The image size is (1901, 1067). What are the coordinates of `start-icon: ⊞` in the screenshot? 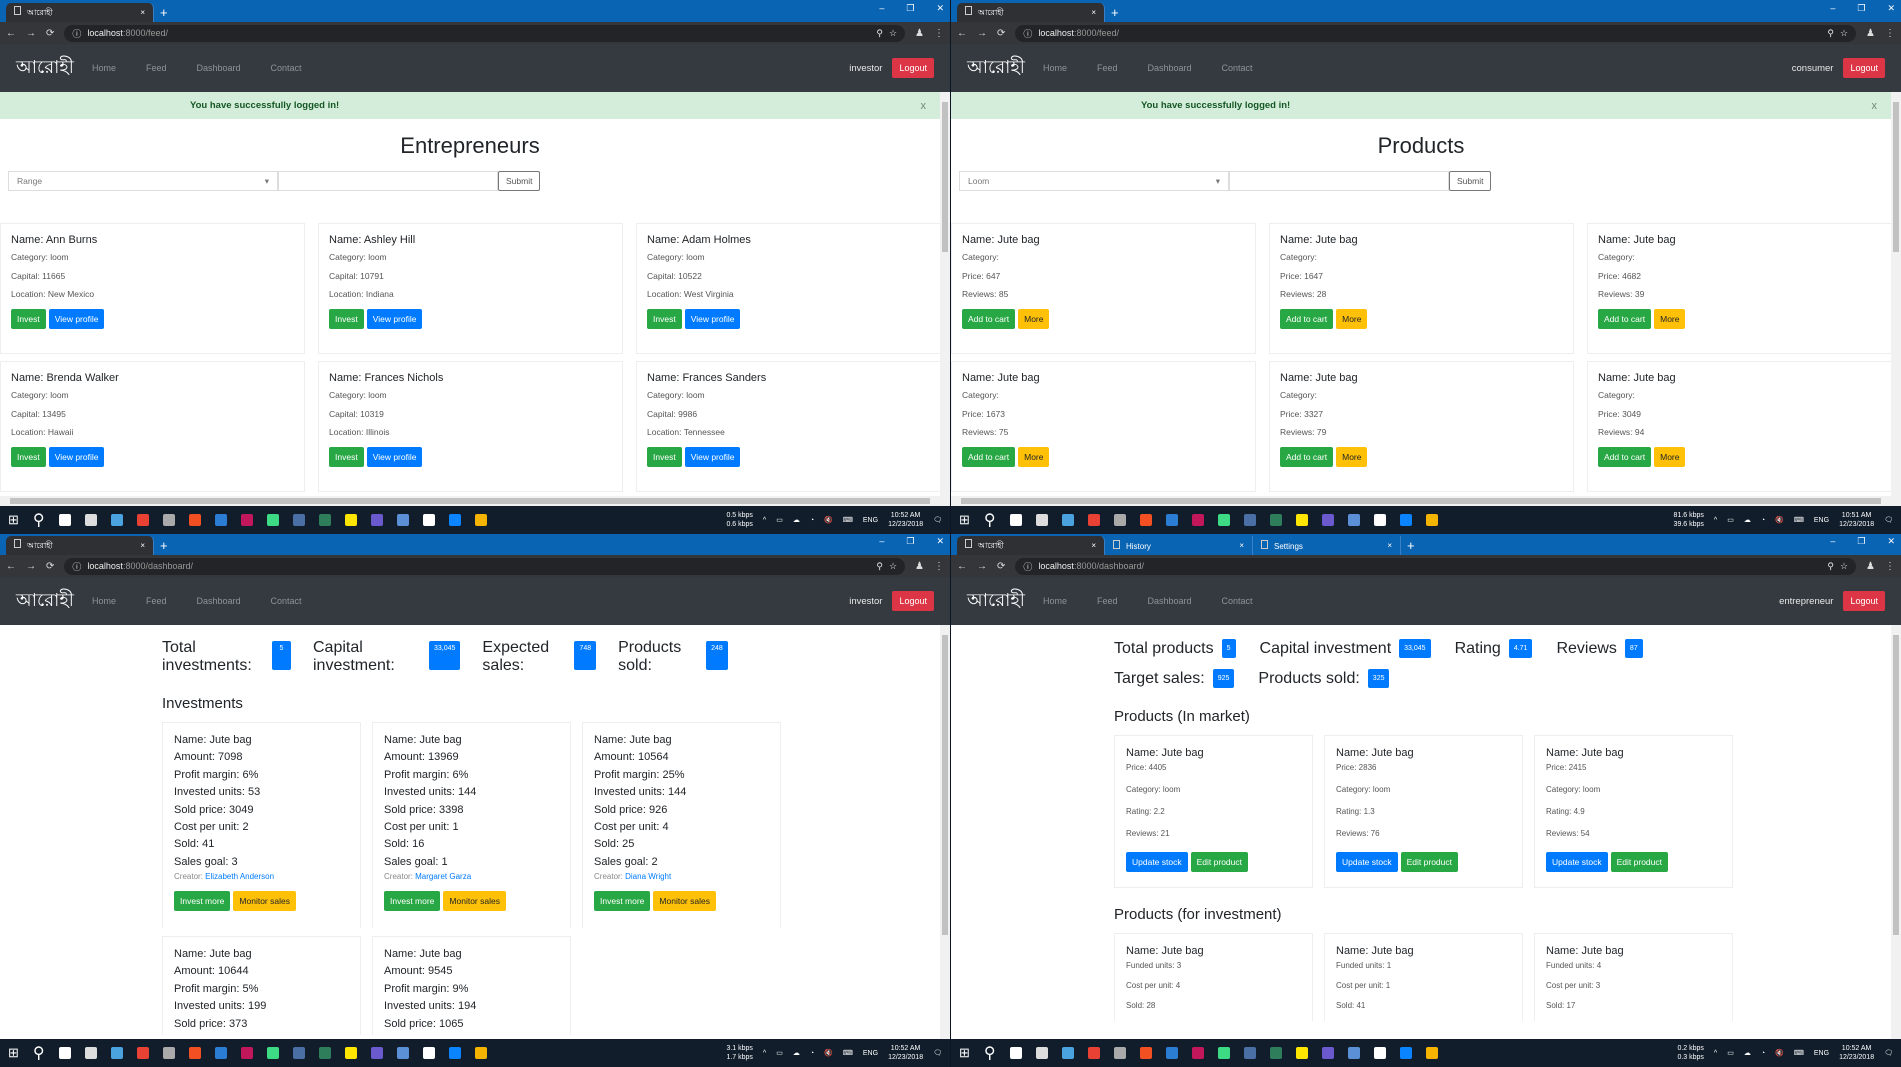 It's located at (13, 520).